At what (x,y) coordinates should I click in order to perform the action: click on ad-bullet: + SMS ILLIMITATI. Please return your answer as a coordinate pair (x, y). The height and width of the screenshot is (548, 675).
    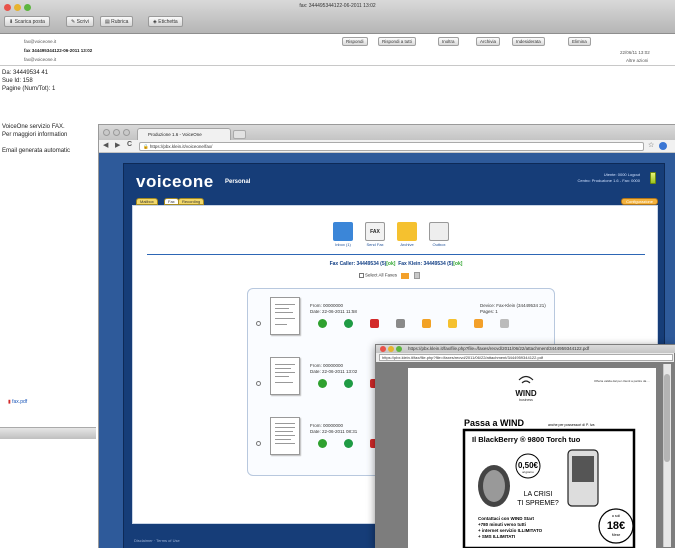
    Looking at the image, I should click on (496, 536).